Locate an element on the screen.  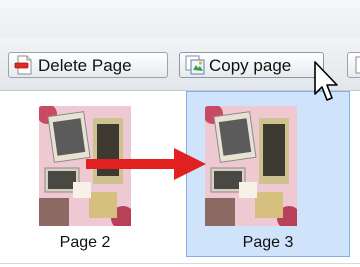
copy-page-icon is located at coordinates (195, 65).